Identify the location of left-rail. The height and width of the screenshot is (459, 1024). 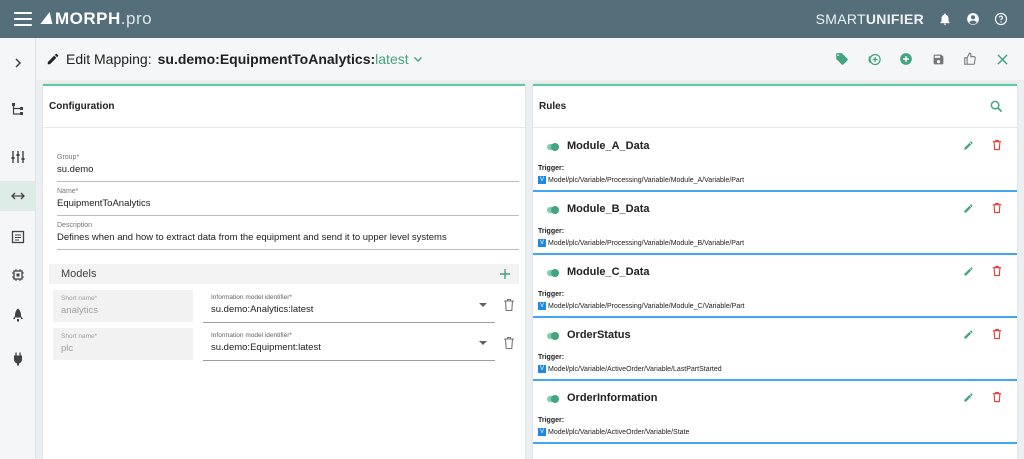
(18, 248).